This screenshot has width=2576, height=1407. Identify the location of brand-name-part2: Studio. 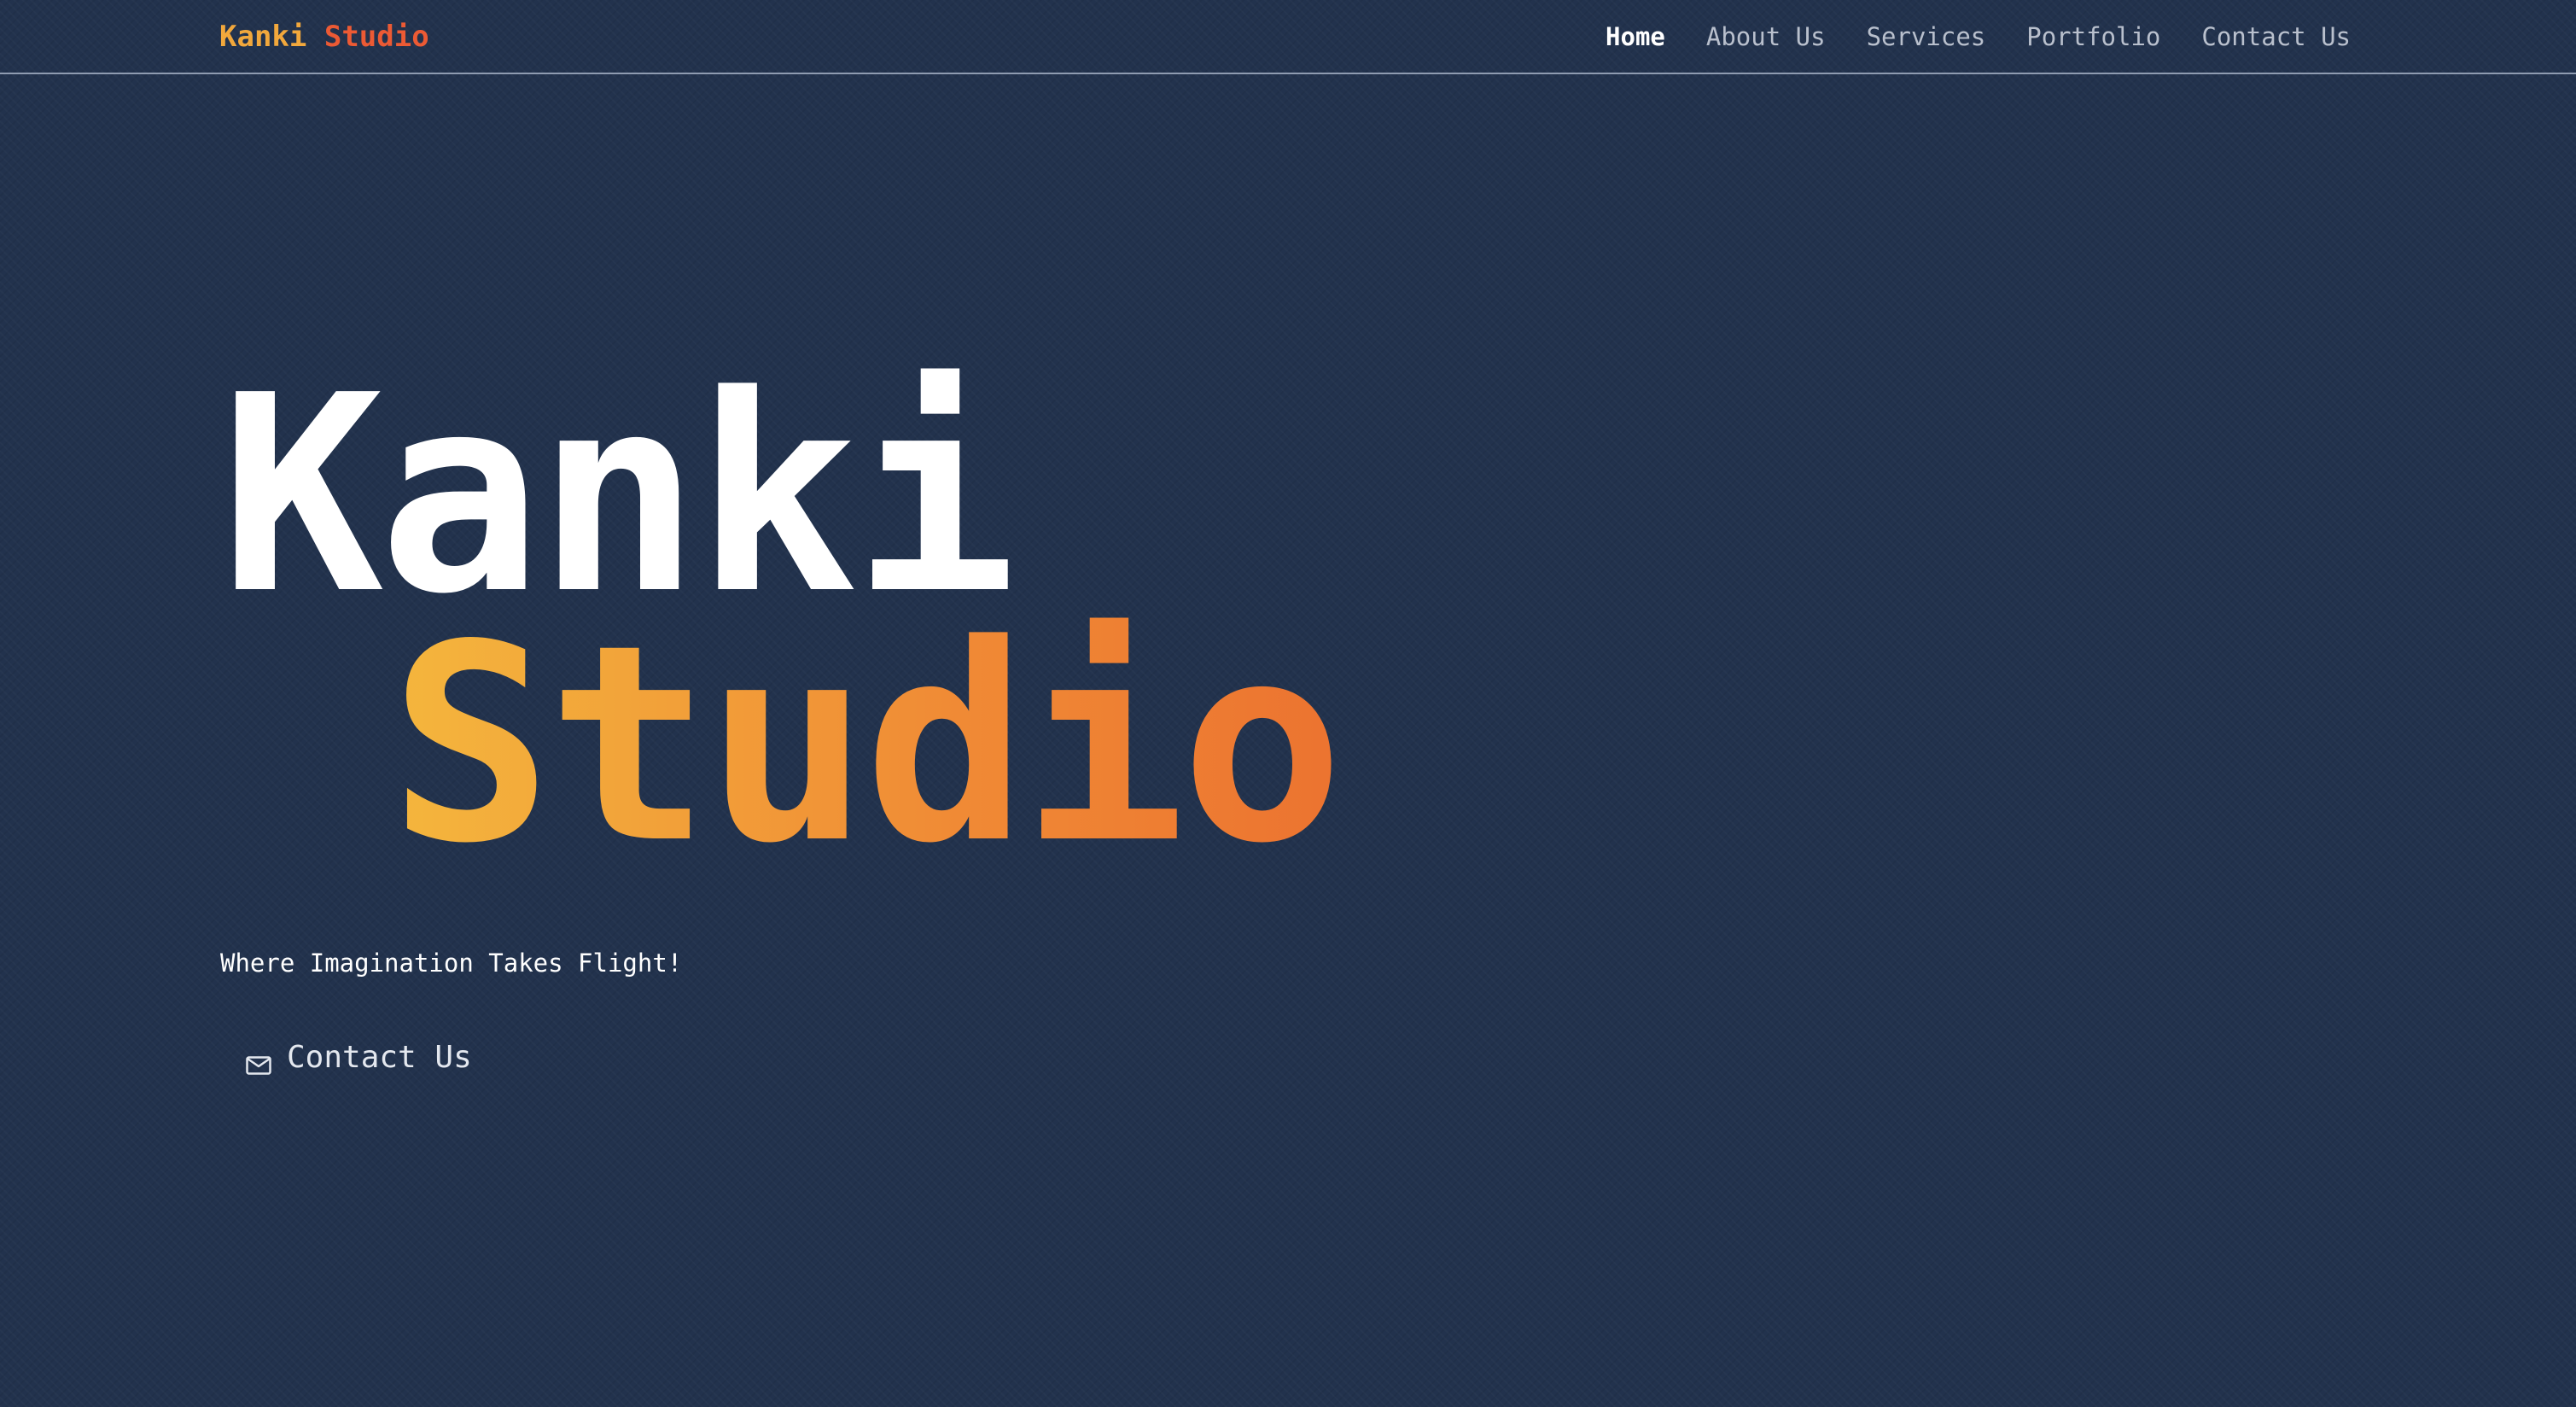
(376, 37).